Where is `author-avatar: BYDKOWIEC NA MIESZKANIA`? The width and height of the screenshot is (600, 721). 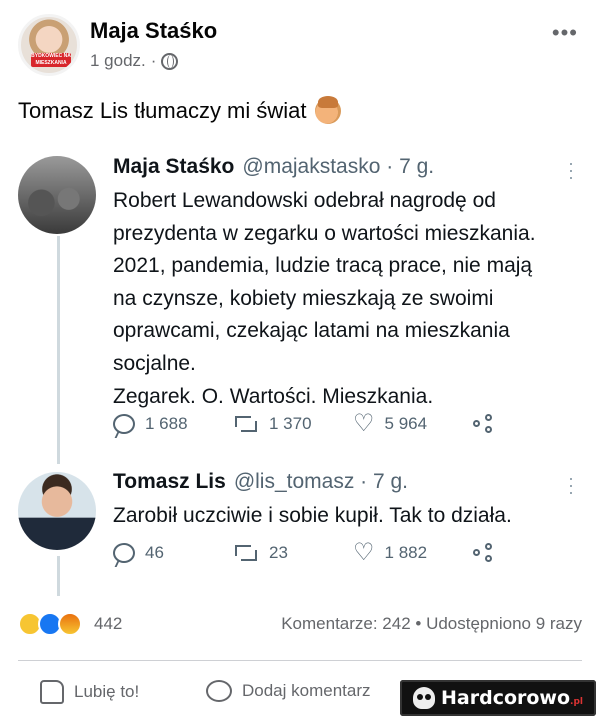 author-avatar: BYDKOWIEC NA MIESZKANIA is located at coordinates (49, 45).